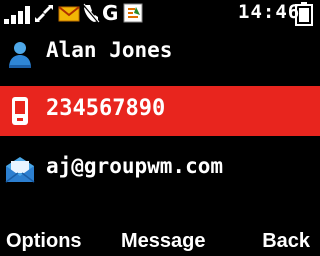 The height and width of the screenshot is (256, 320). Describe the element at coordinates (20, 111) in the screenshot. I see `mobile-phone-icon` at that location.